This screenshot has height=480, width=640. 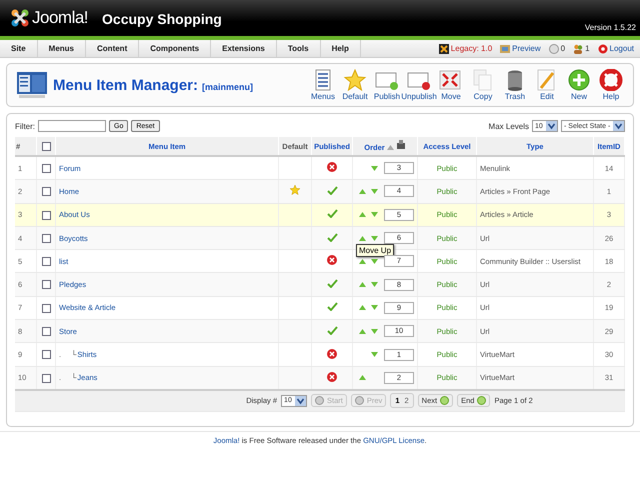 What do you see at coordinates (451, 80) in the screenshot?
I see `move-icon` at bounding box center [451, 80].